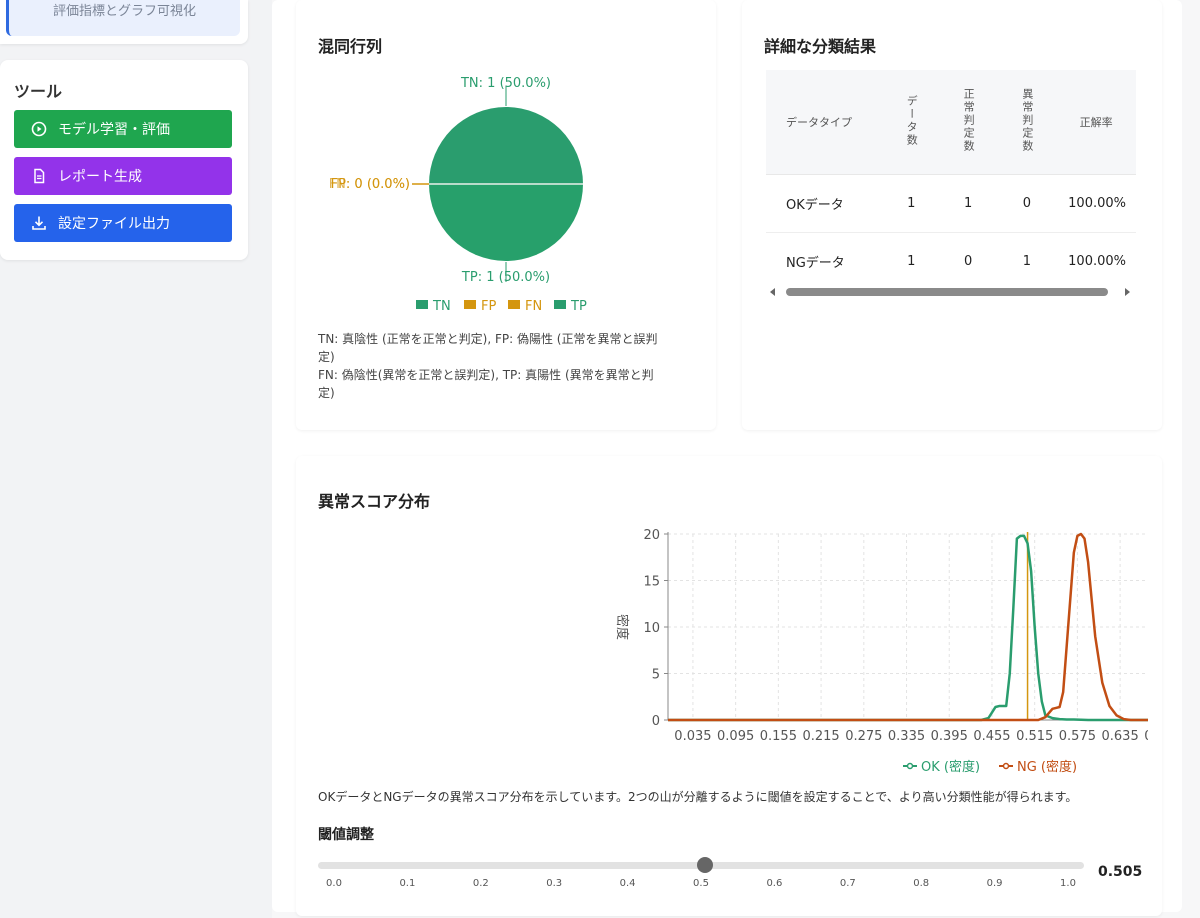 This screenshot has width=1200, height=918. Describe the element at coordinates (735, 736) in the screenshot. I see `x-tick-label: 0.095` at that location.